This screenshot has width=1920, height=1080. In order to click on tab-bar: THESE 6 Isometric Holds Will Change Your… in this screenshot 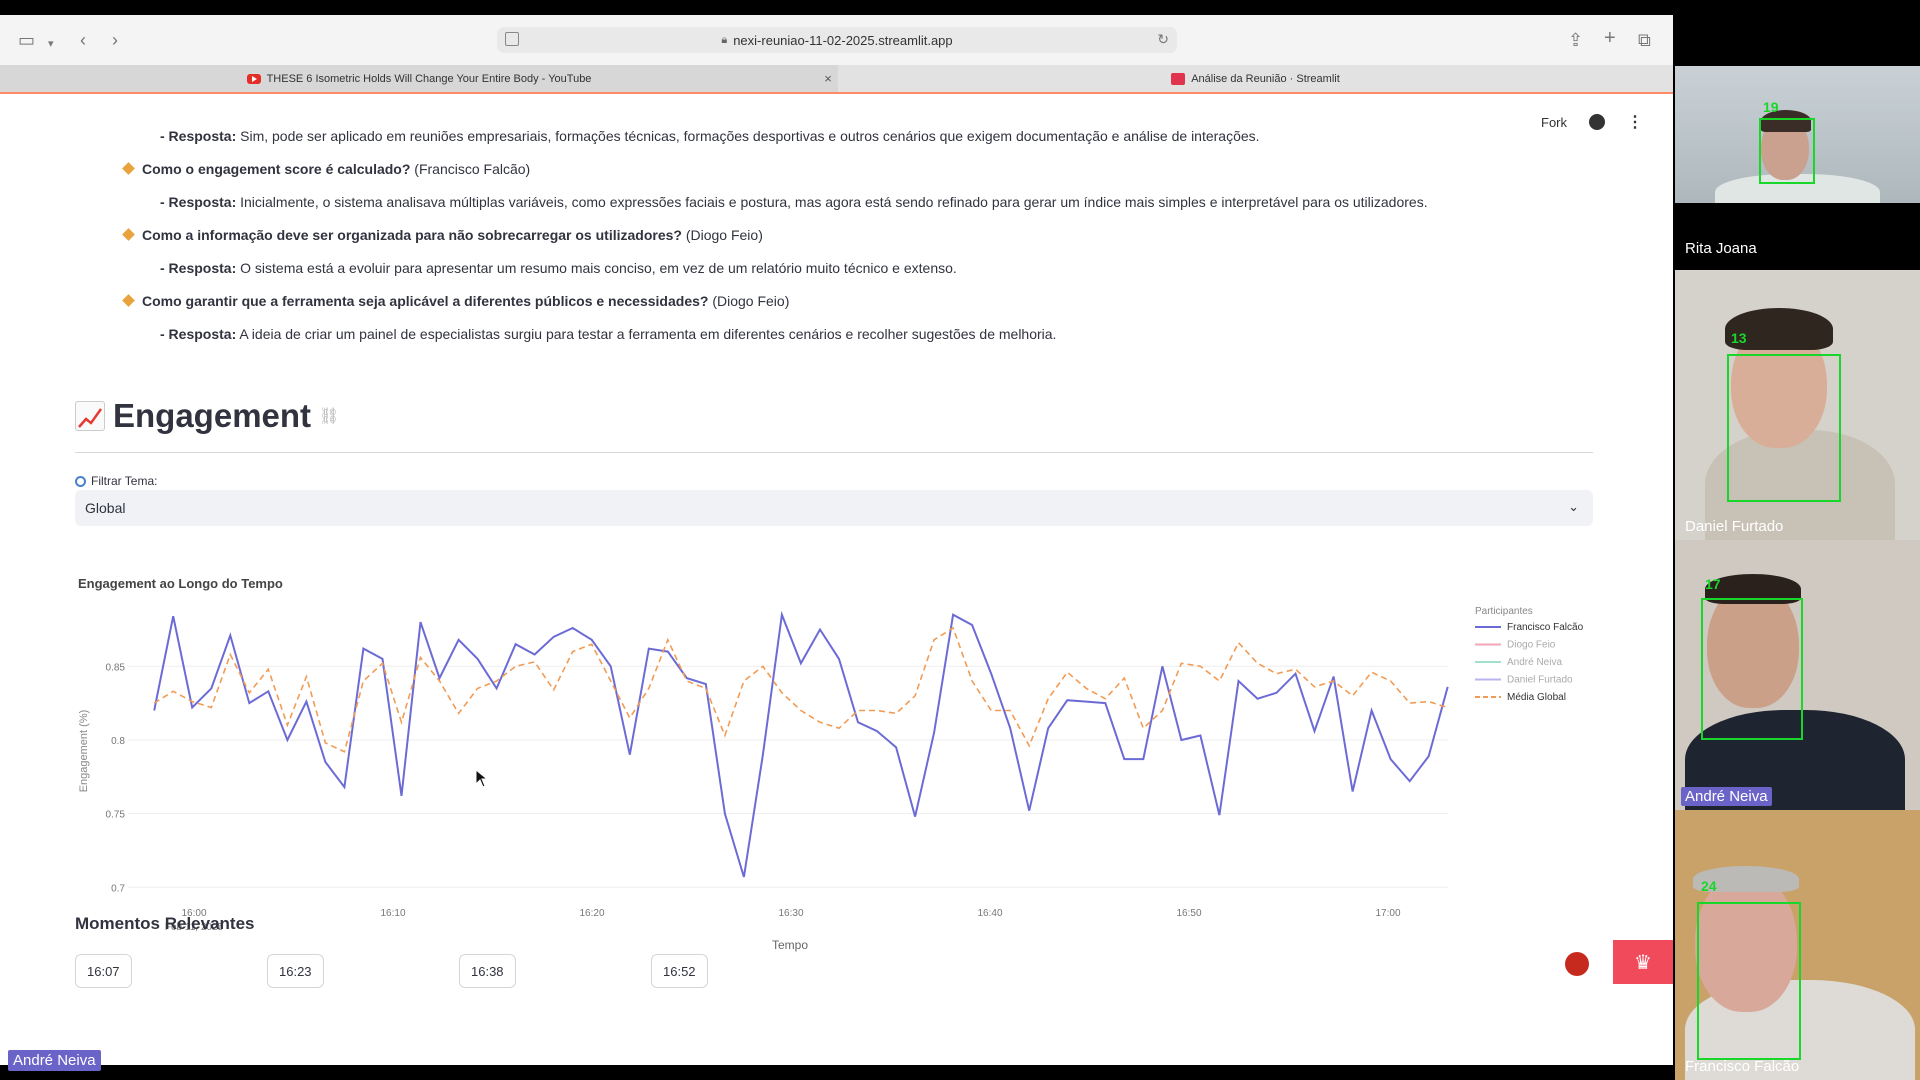, I will do `click(836, 79)`.